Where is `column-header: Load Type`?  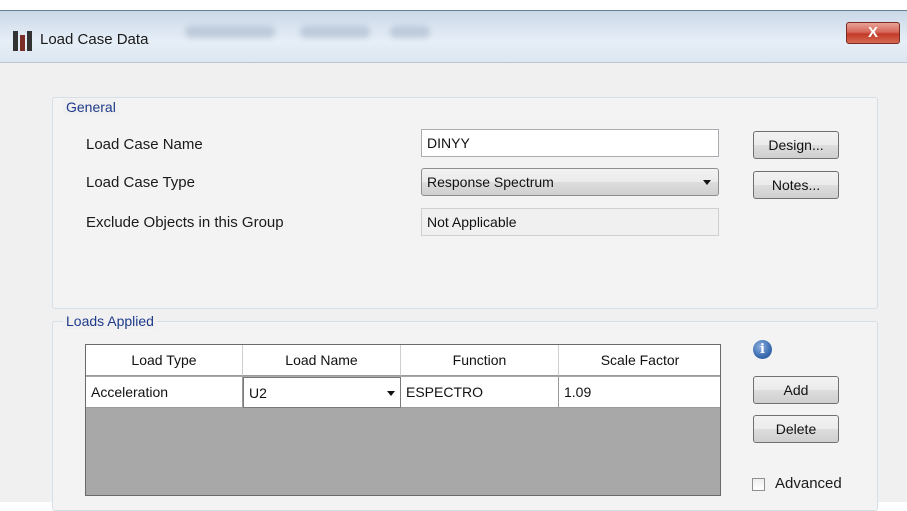 column-header: Load Type is located at coordinates (164, 360).